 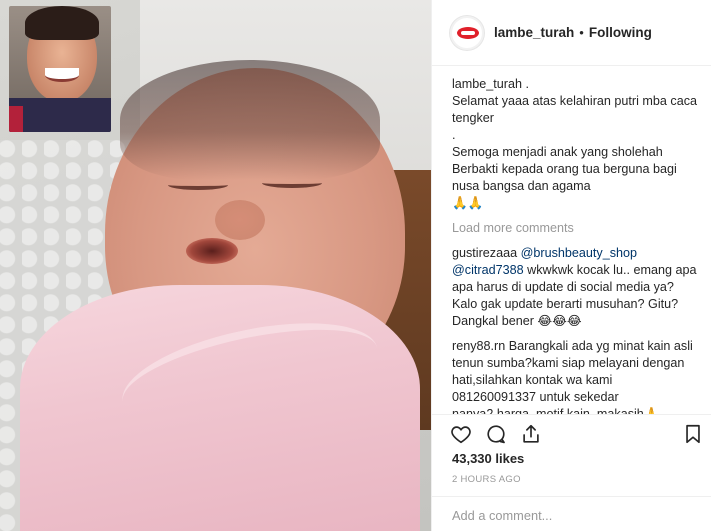 I want to click on action-bar, so click(x=571, y=432).